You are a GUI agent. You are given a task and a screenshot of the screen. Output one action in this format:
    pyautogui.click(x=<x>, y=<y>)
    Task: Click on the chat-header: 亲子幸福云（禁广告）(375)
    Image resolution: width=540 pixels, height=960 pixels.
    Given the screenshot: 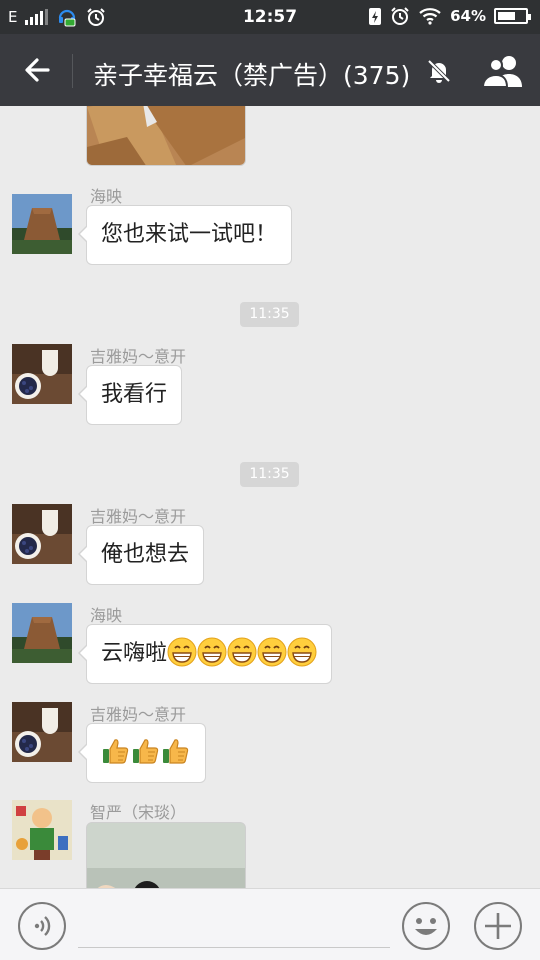 What is the action you would take?
    pyautogui.click(x=270, y=70)
    